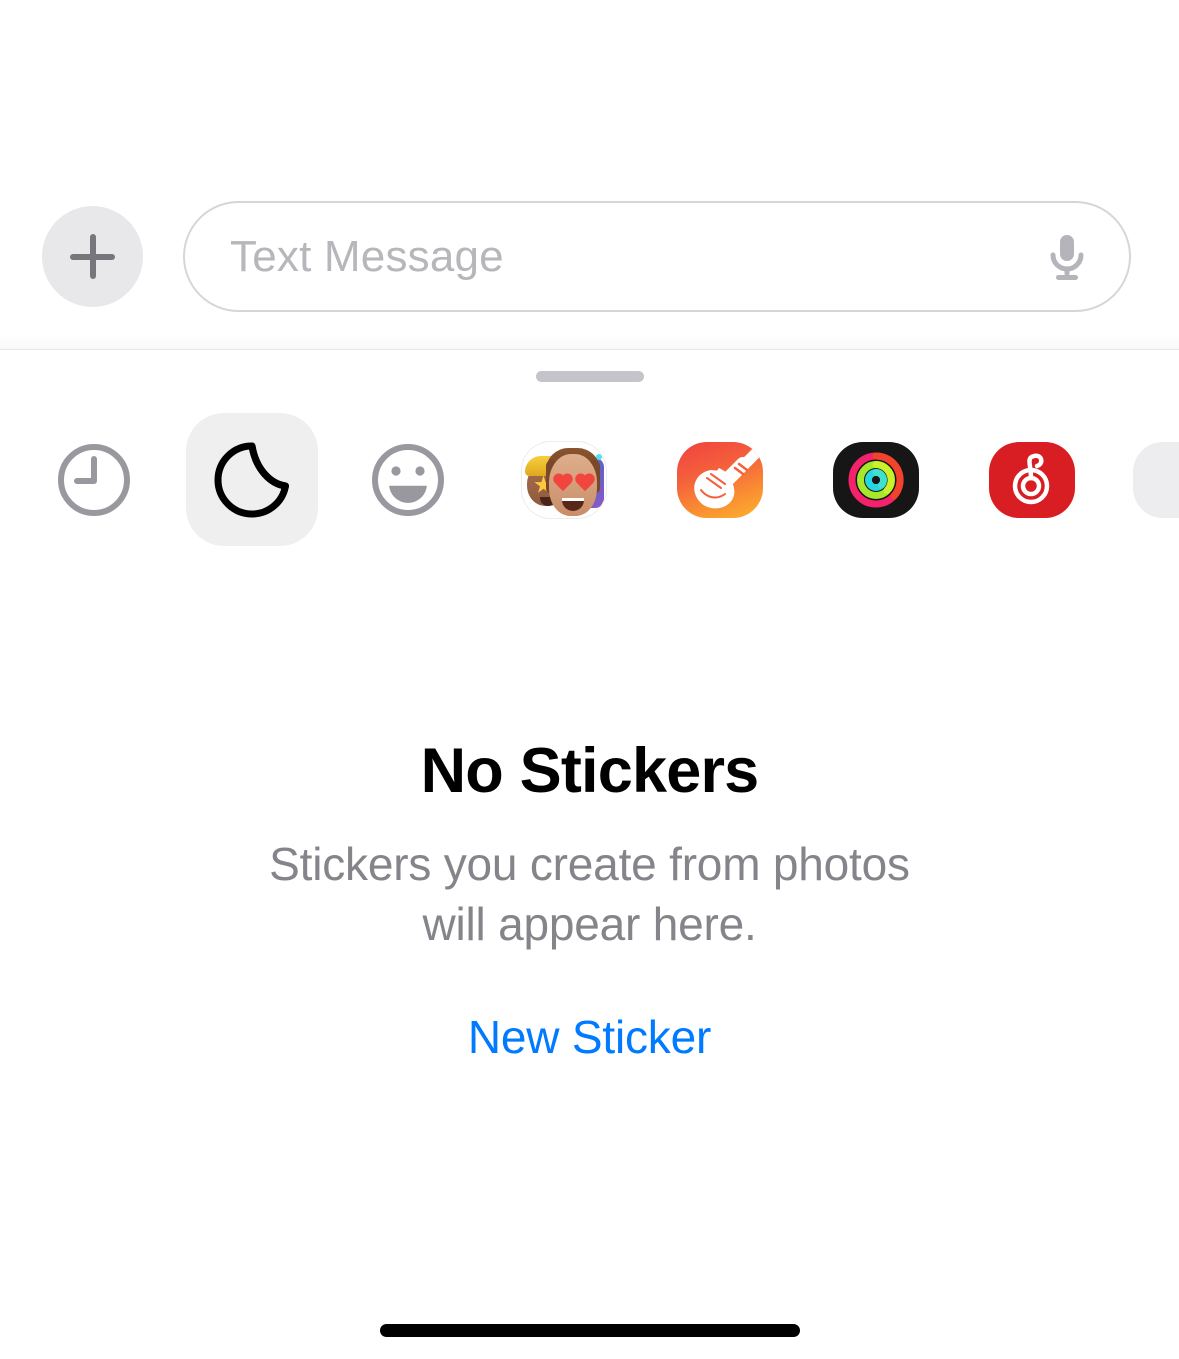 This screenshot has height=1359, width=1179. I want to click on guitar-glyph, so click(728, 474).